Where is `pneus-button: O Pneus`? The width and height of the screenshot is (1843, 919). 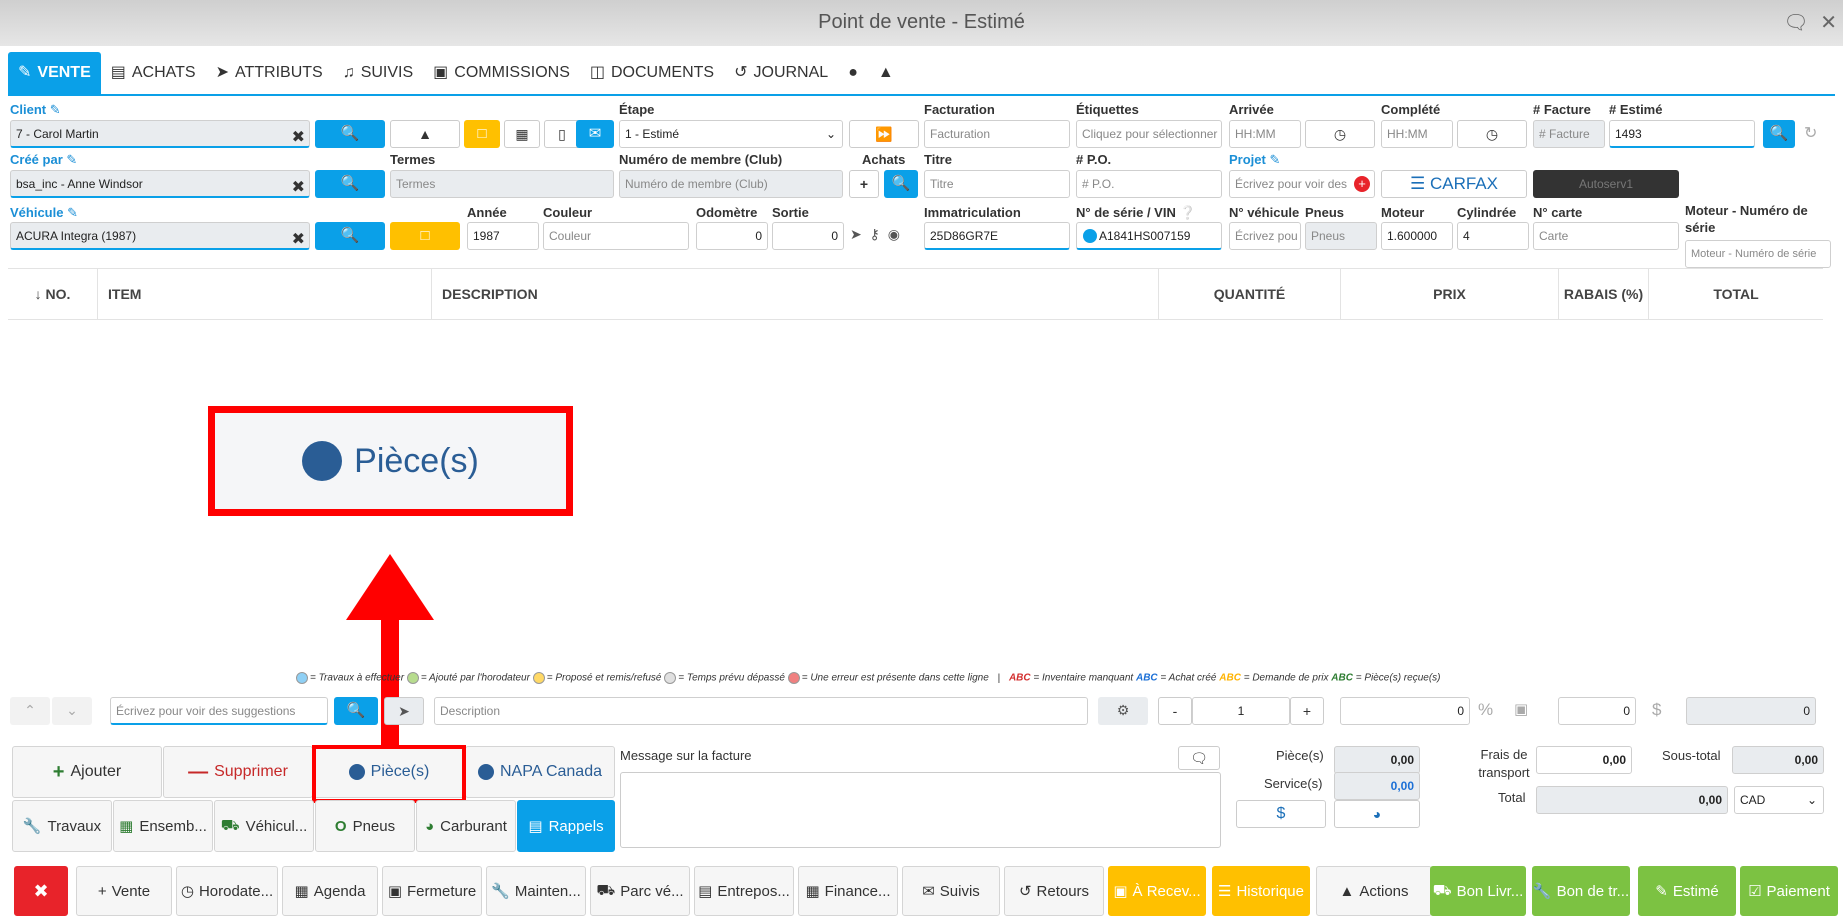
pneus-button: O Pneus is located at coordinates (365, 826).